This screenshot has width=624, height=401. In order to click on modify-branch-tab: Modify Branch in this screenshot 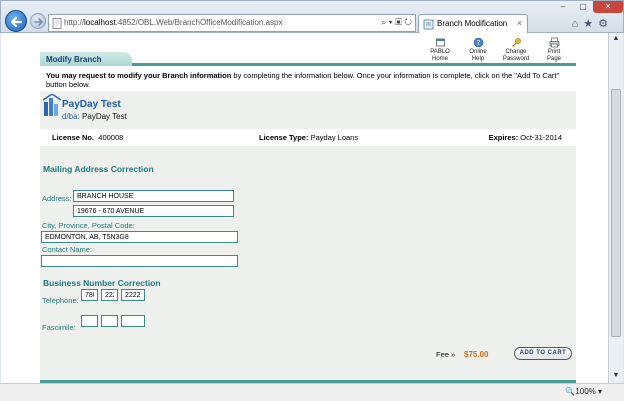, I will do `click(86, 59)`.